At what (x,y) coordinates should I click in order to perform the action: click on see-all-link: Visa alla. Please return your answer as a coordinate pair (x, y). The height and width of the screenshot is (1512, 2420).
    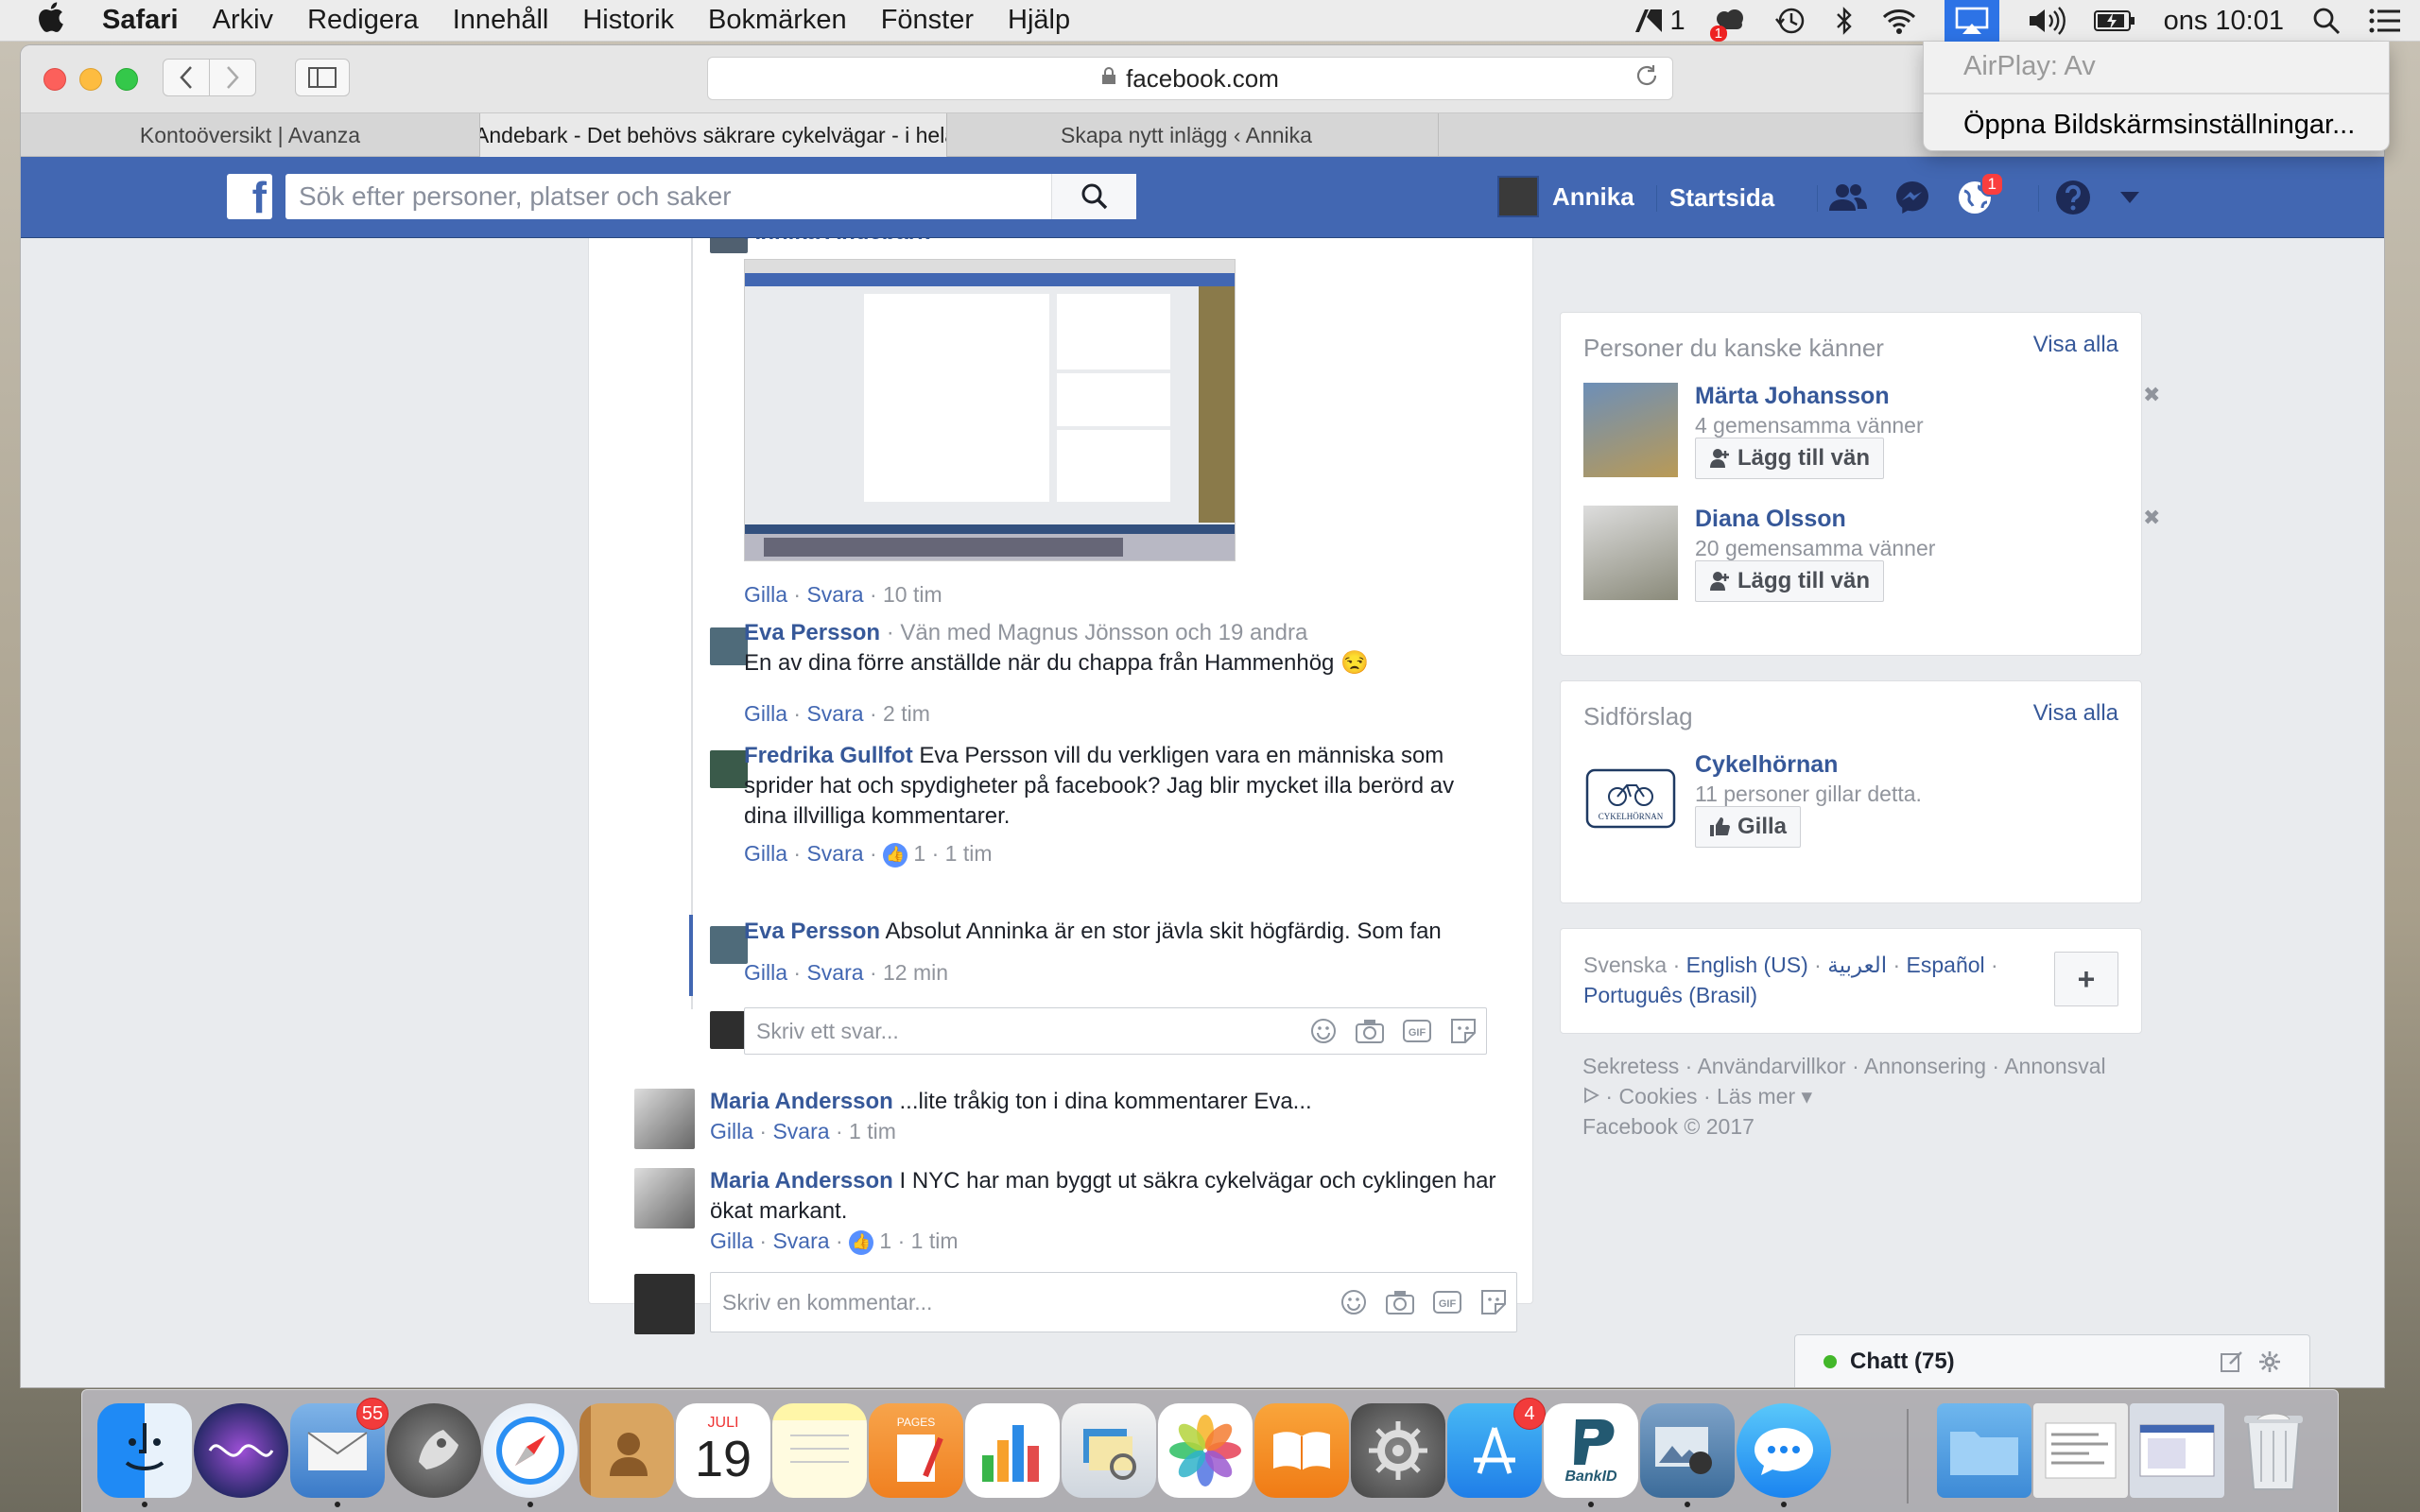
    Looking at the image, I should click on (2075, 345).